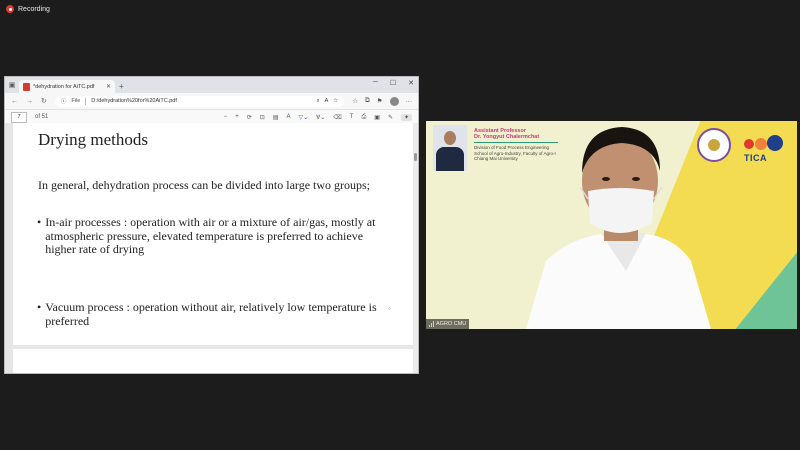  Describe the element at coordinates (19, 117) in the screenshot. I see `page-number-input: 7` at that location.